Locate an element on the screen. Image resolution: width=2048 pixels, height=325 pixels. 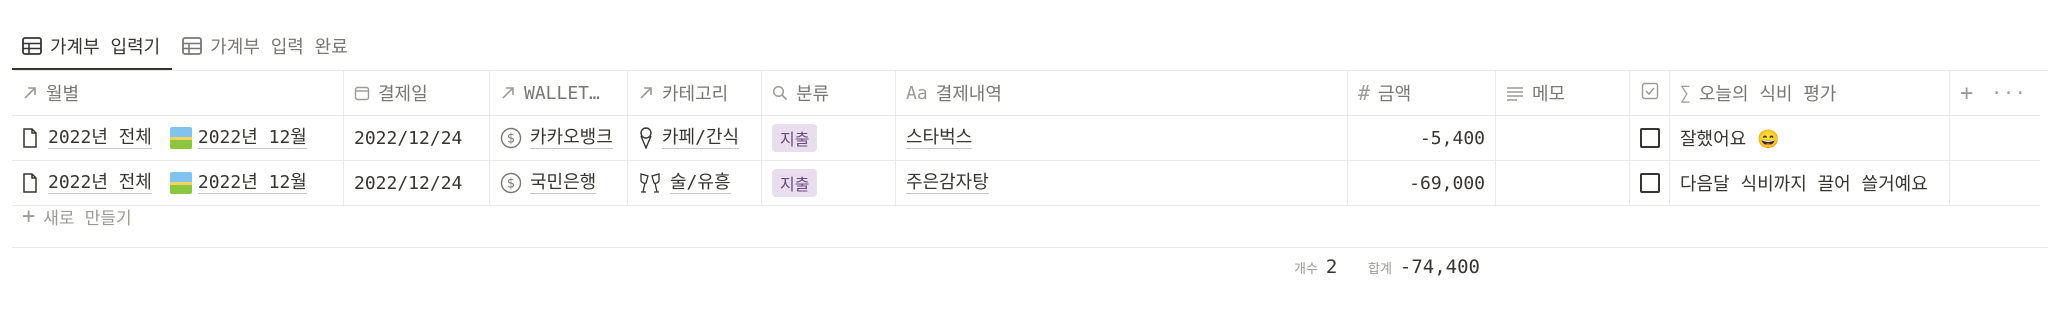
tab-ledger-complete: 가계부 입력 완료 is located at coordinates (266, 47).